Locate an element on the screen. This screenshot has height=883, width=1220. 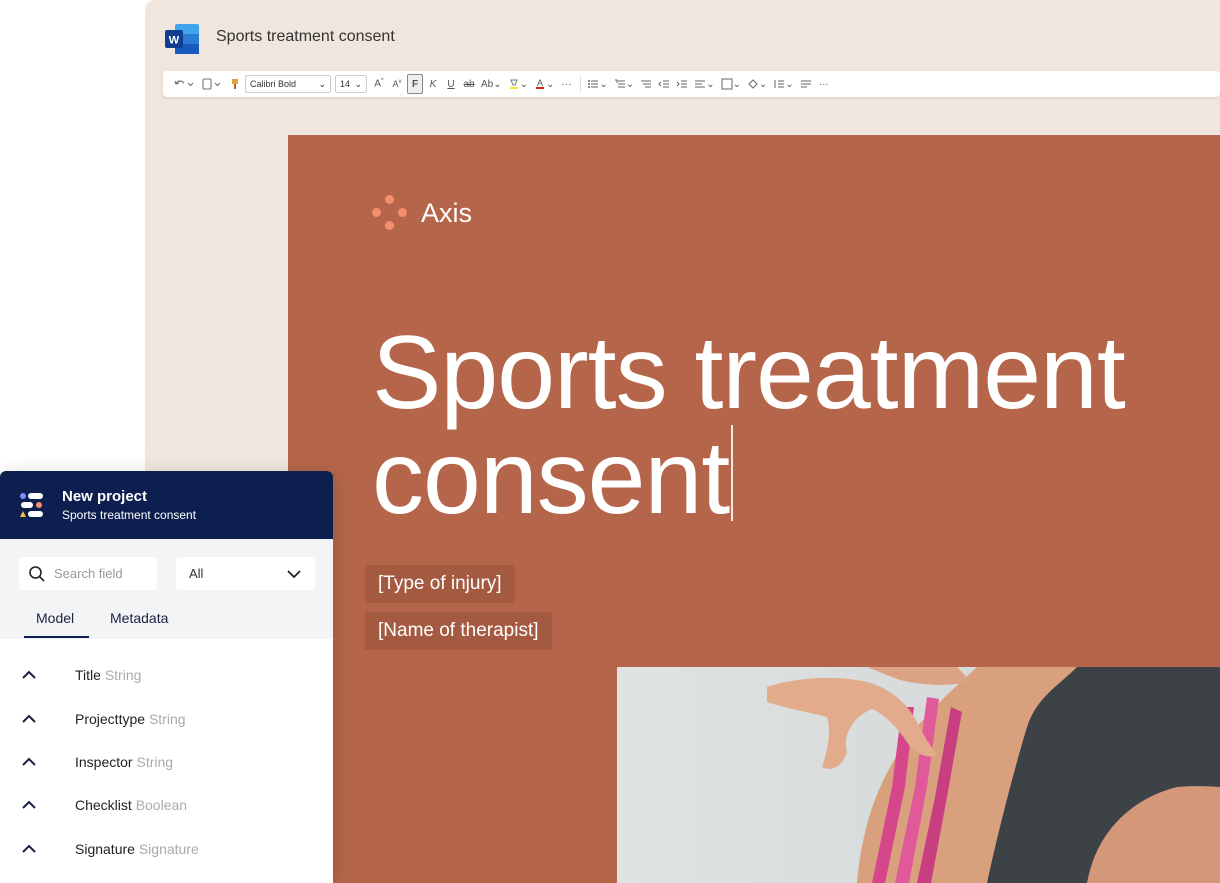
field-name: Checklist is located at coordinates (103, 805).